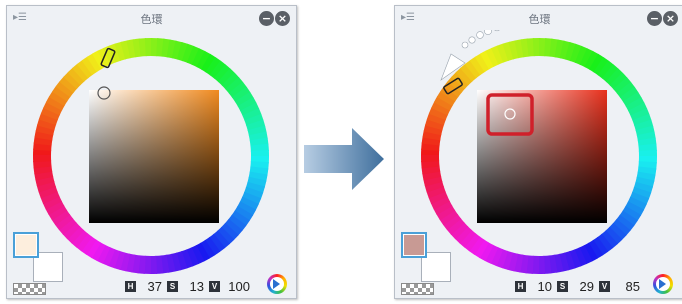  Describe the element at coordinates (239, 286) in the screenshot. I see `brightness-value: 100` at that location.